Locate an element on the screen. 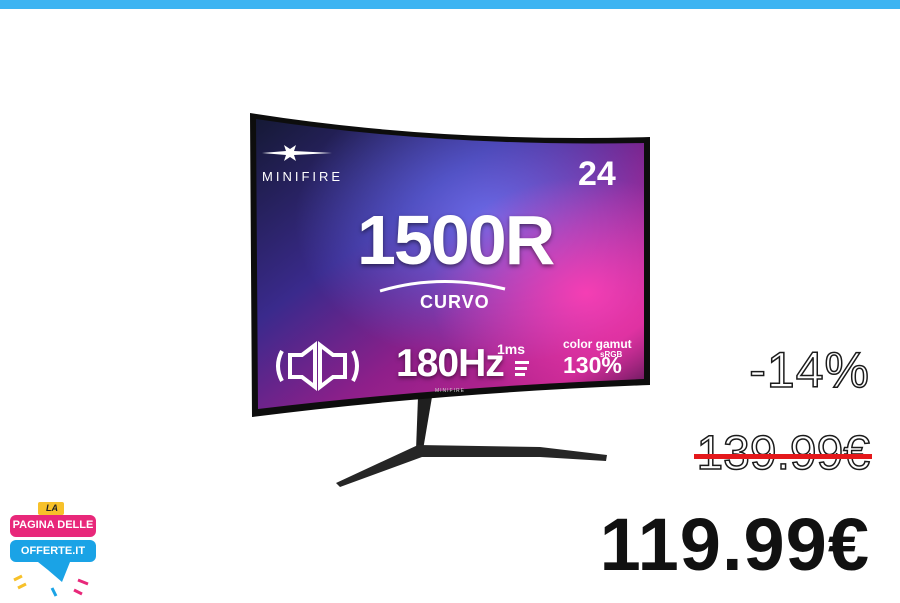 This screenshot has width=900, height=603. screen-brand-logo: MINIFIRE is located at coordinates (303, 176).